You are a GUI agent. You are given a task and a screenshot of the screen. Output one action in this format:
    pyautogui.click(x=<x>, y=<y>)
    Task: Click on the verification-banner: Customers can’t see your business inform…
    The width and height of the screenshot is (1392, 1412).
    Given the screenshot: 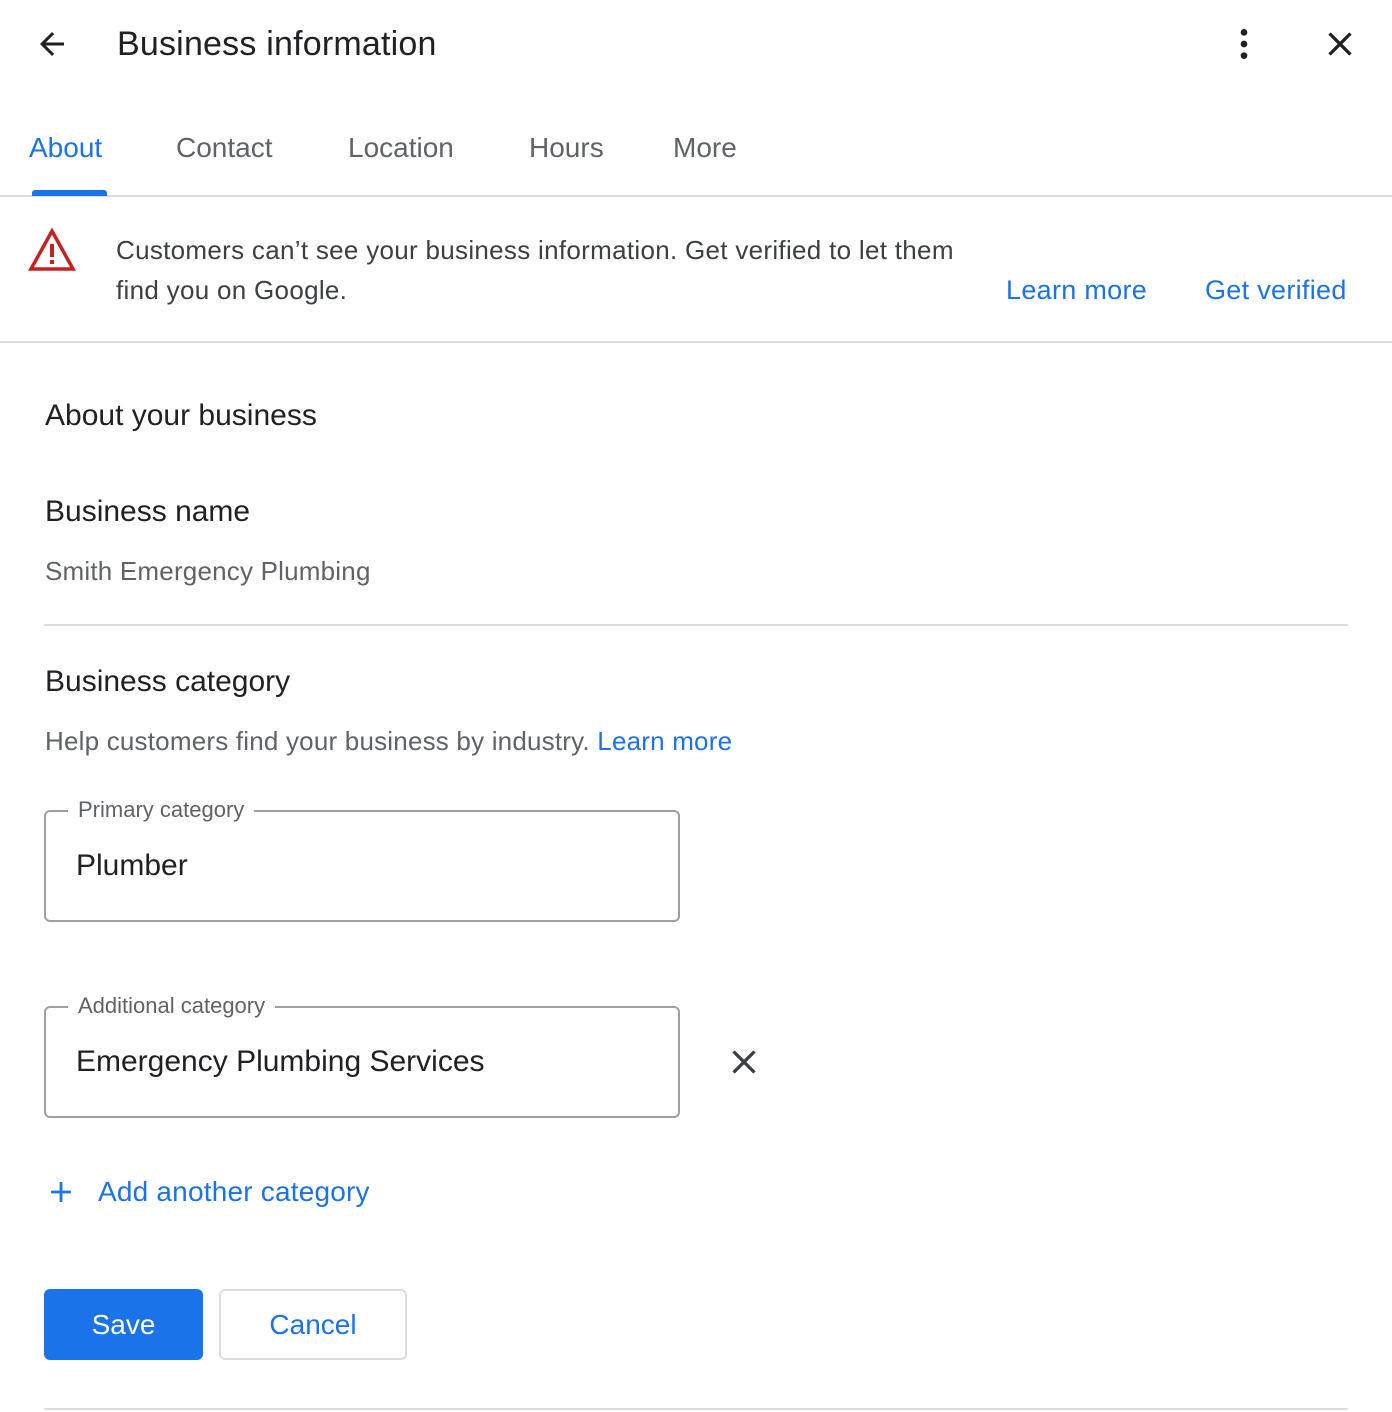 What is the action you would take?
    pyautogui.click(x=696, y=270)
    